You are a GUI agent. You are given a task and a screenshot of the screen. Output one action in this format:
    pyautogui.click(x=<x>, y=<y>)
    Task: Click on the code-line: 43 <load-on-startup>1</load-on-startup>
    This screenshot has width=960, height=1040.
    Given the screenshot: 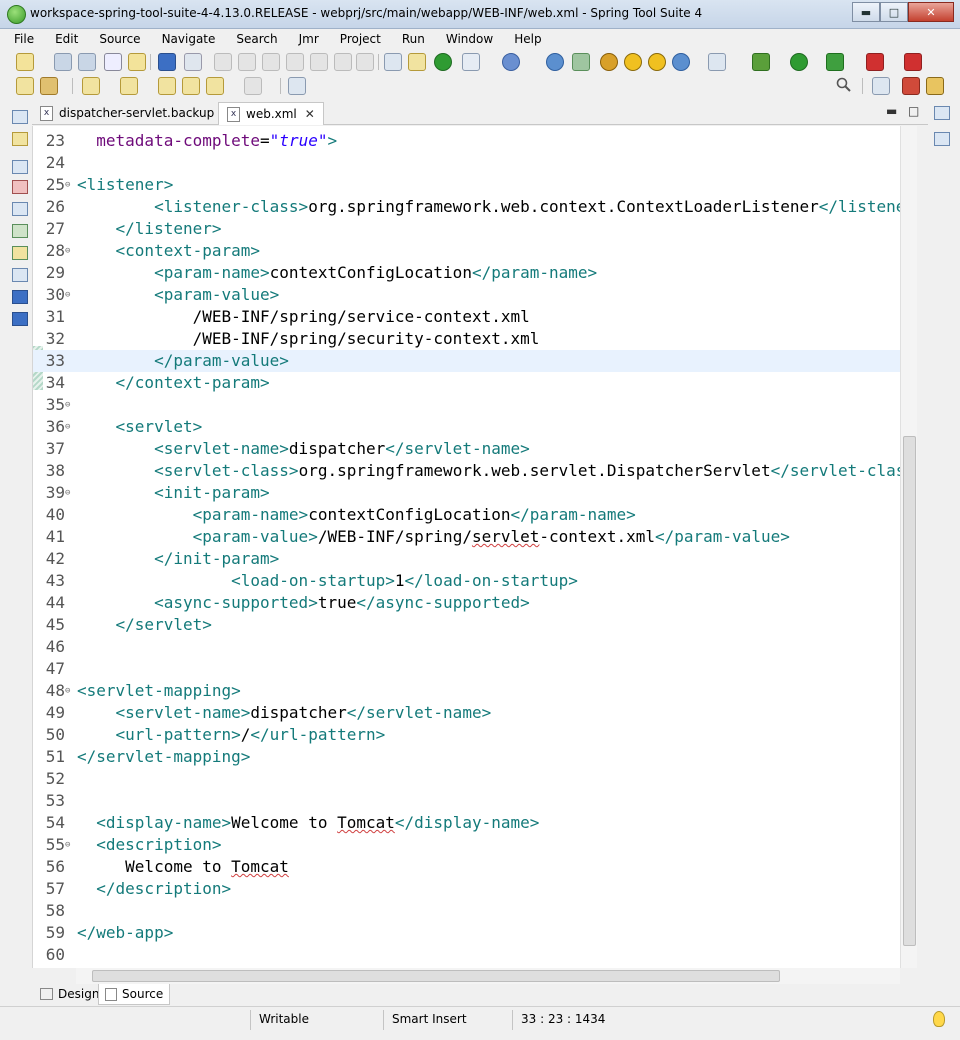 What is the action you would take?
    pyautogui.click(x=467, y=581)
    